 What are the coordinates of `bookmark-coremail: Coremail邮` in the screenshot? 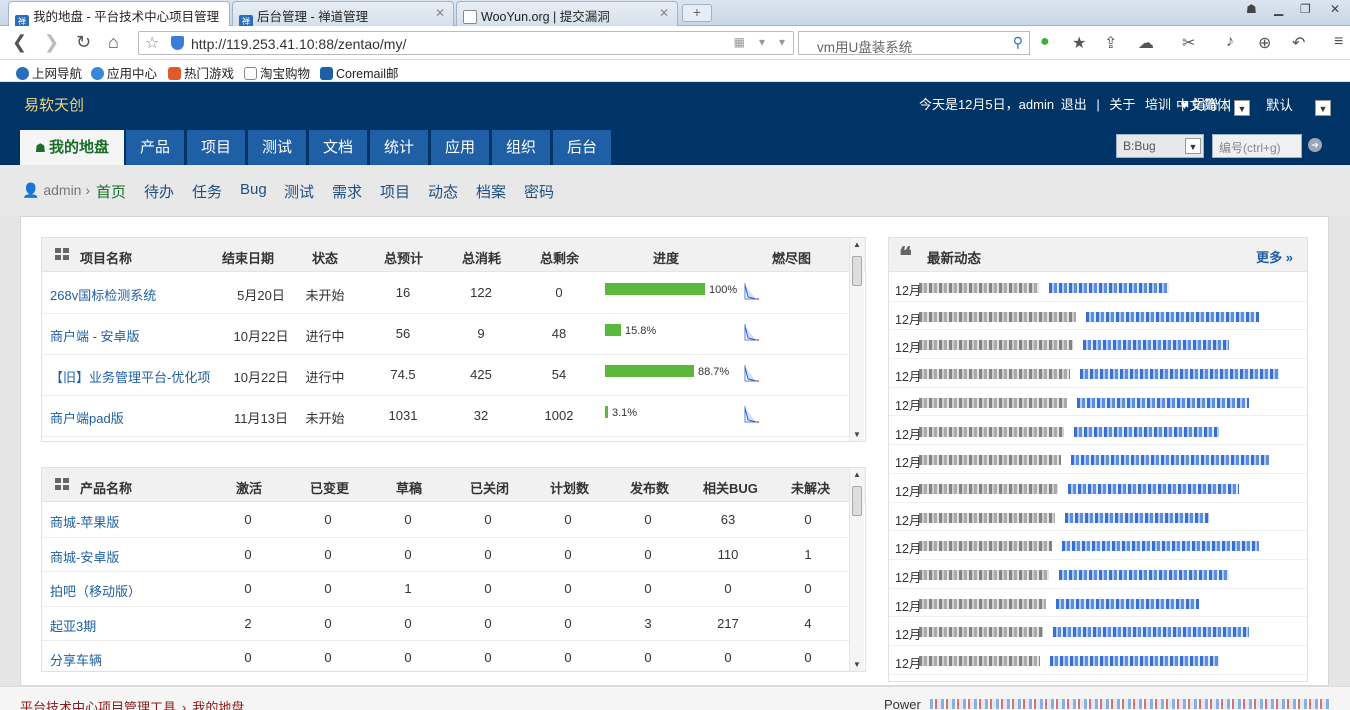 It's located at (359, 72).